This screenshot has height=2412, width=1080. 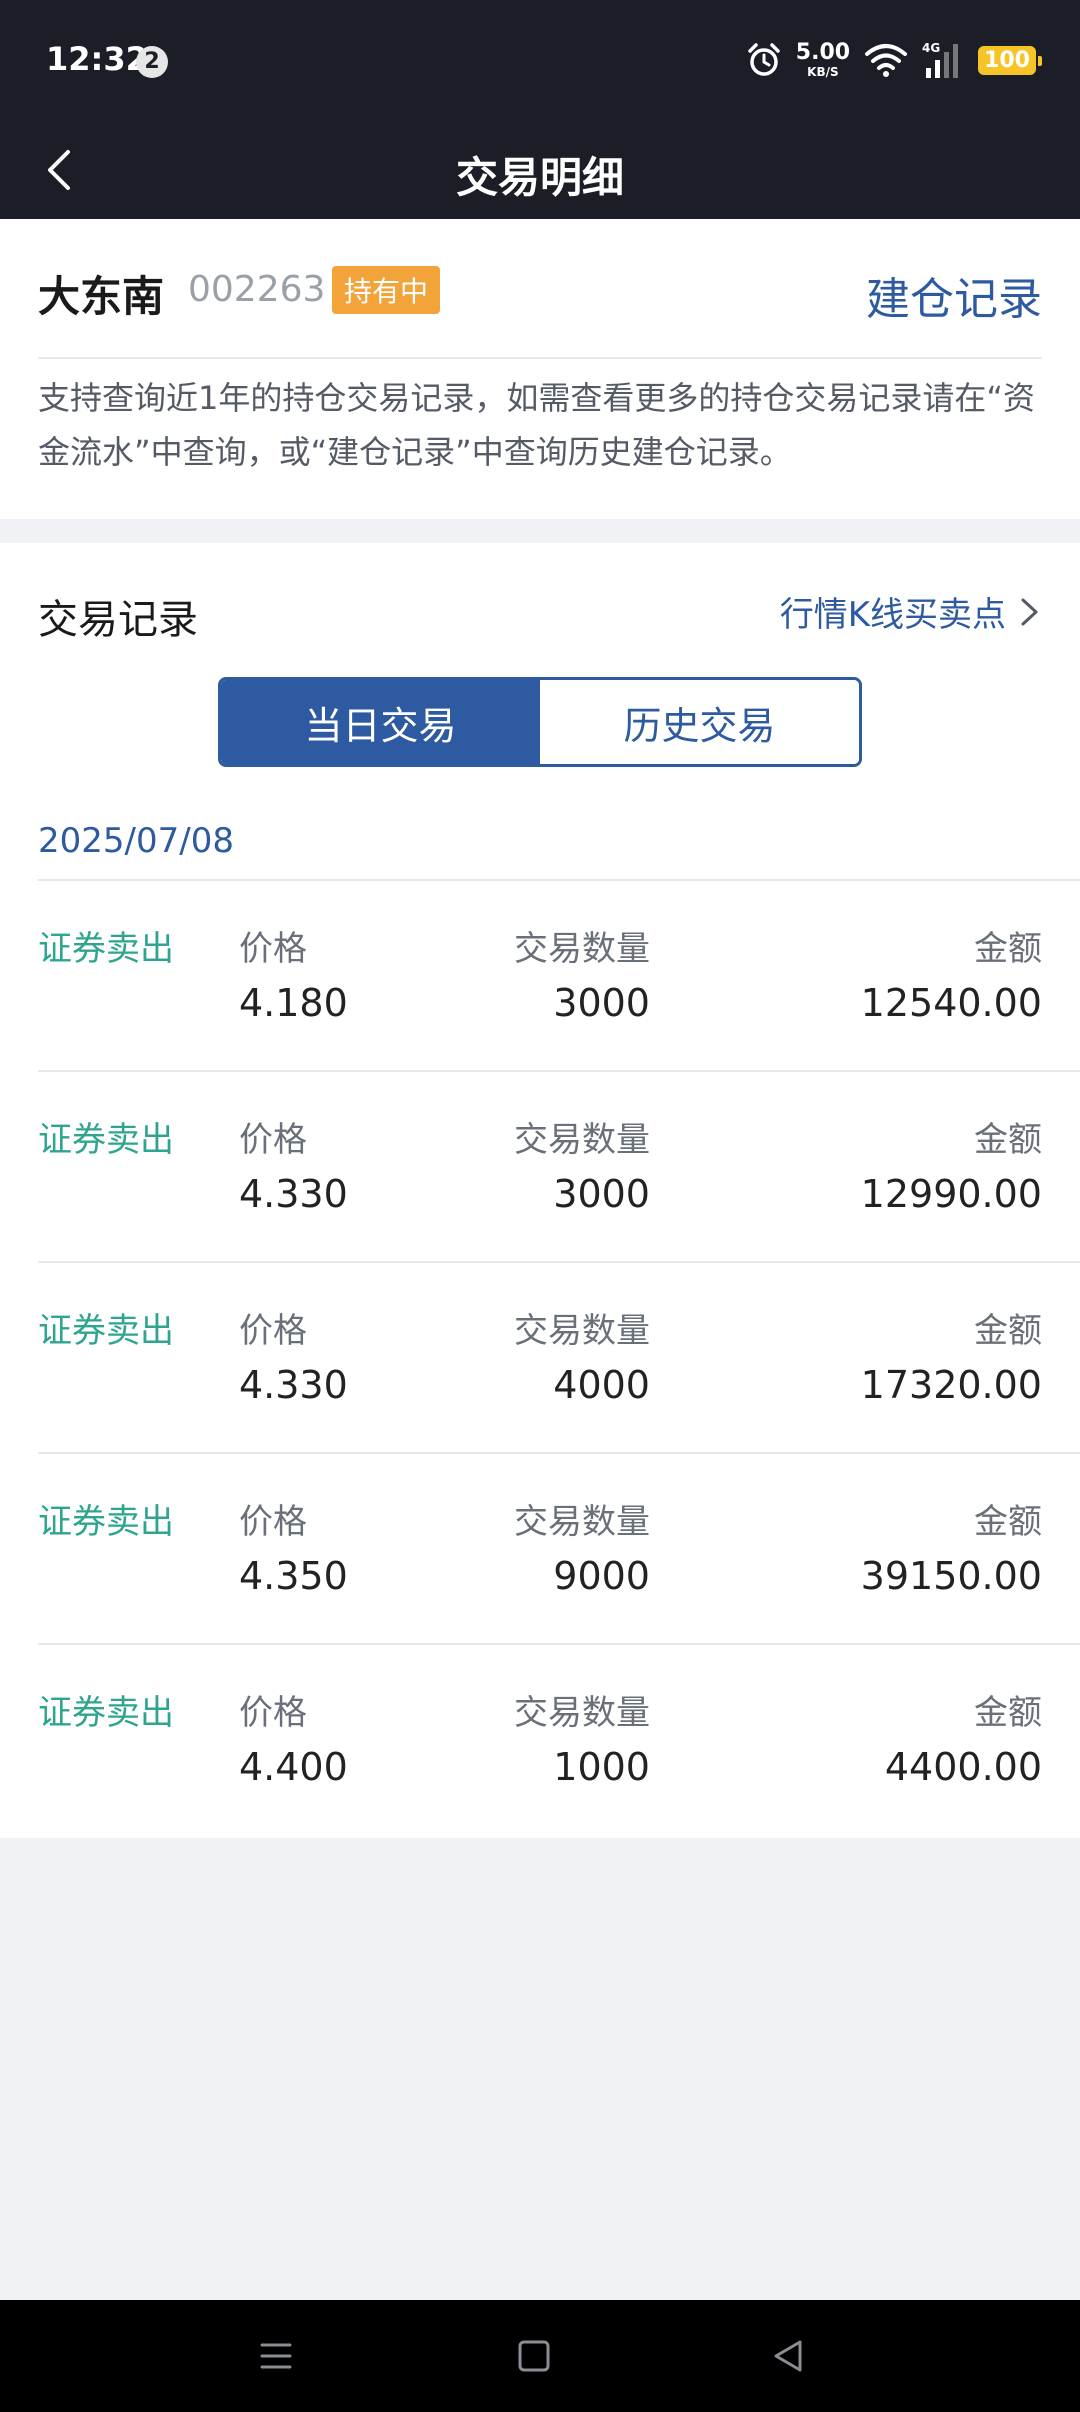 I want to click on battery-icon: 100, so click(x=1010, y=60).